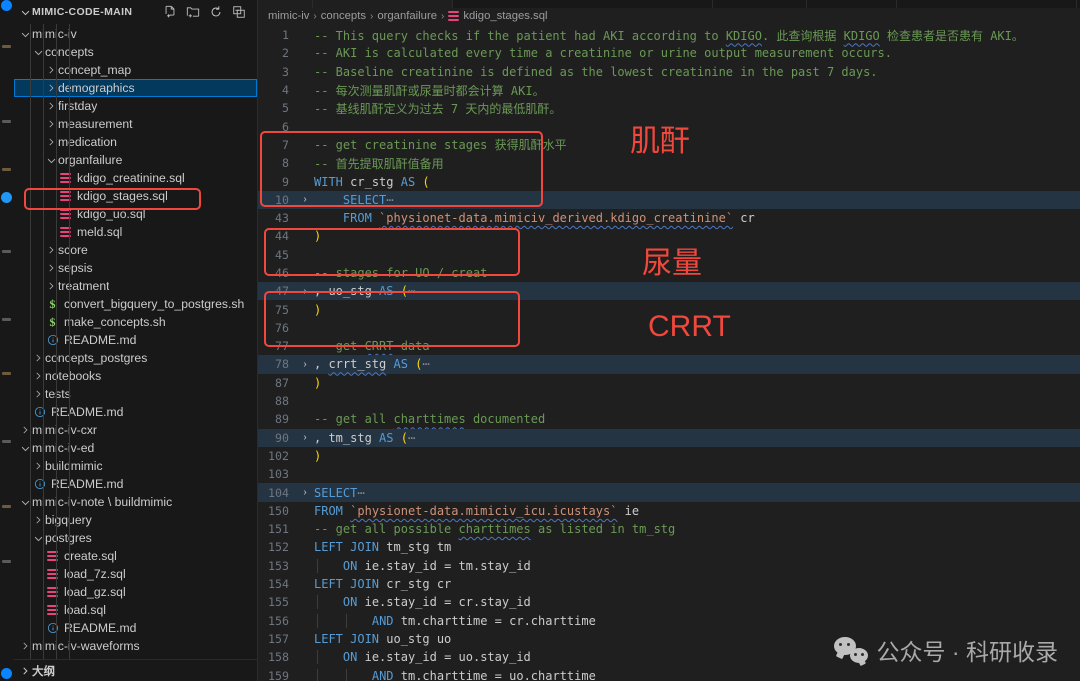  I want to click on tree-item-kdigo-creatinine-sql: kdigo_creatinine.sql, so click(135, 178).